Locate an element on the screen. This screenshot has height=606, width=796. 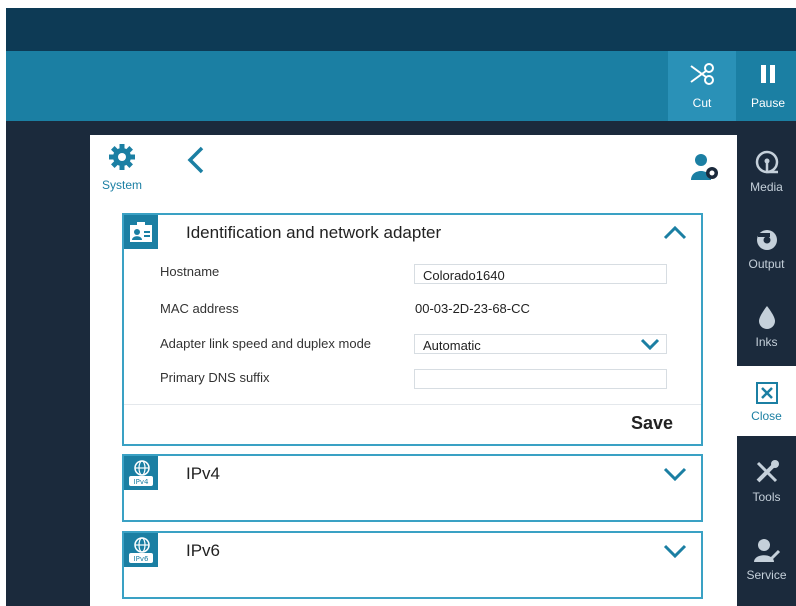
network-globe-icon: IPv4 is located at coordinates (141, 473).